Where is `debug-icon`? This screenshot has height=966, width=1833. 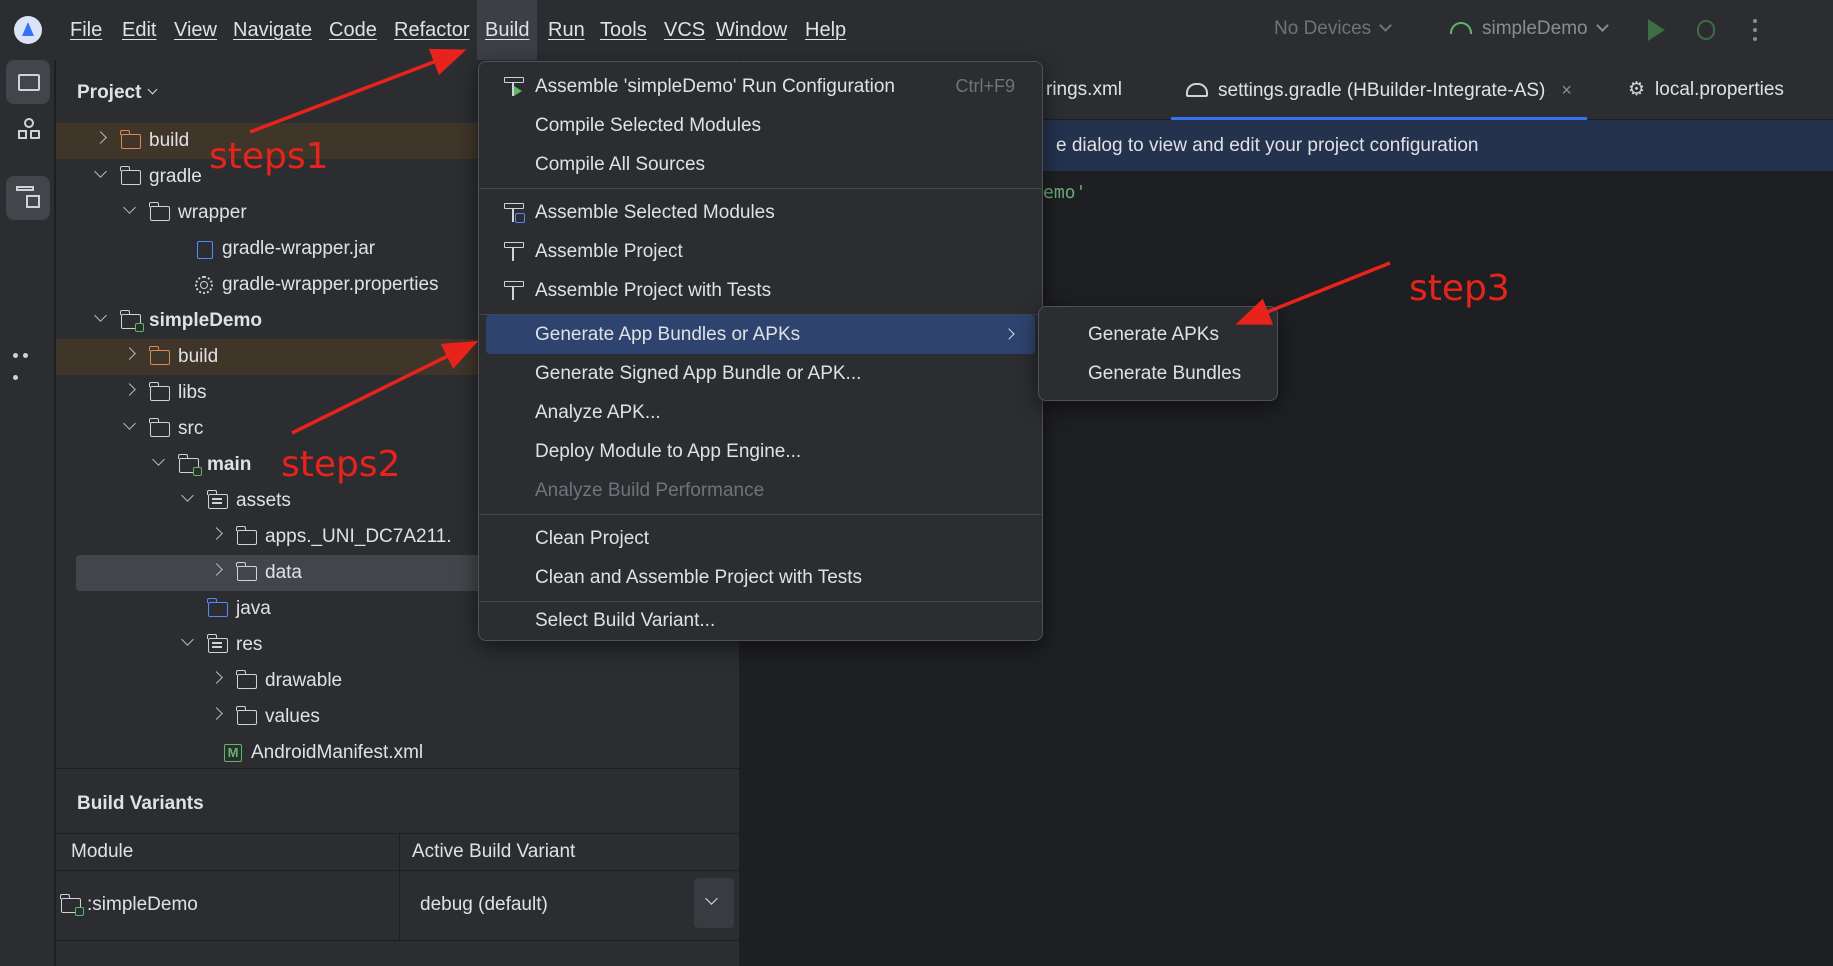
debug-icon is located at coordinates (1706, 30).